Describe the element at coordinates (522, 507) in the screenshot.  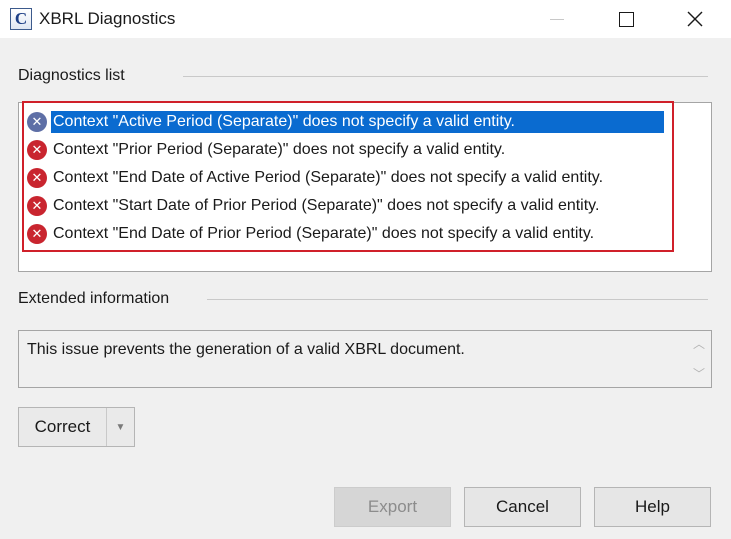
I see `cancel-button: Cancel` at that location.